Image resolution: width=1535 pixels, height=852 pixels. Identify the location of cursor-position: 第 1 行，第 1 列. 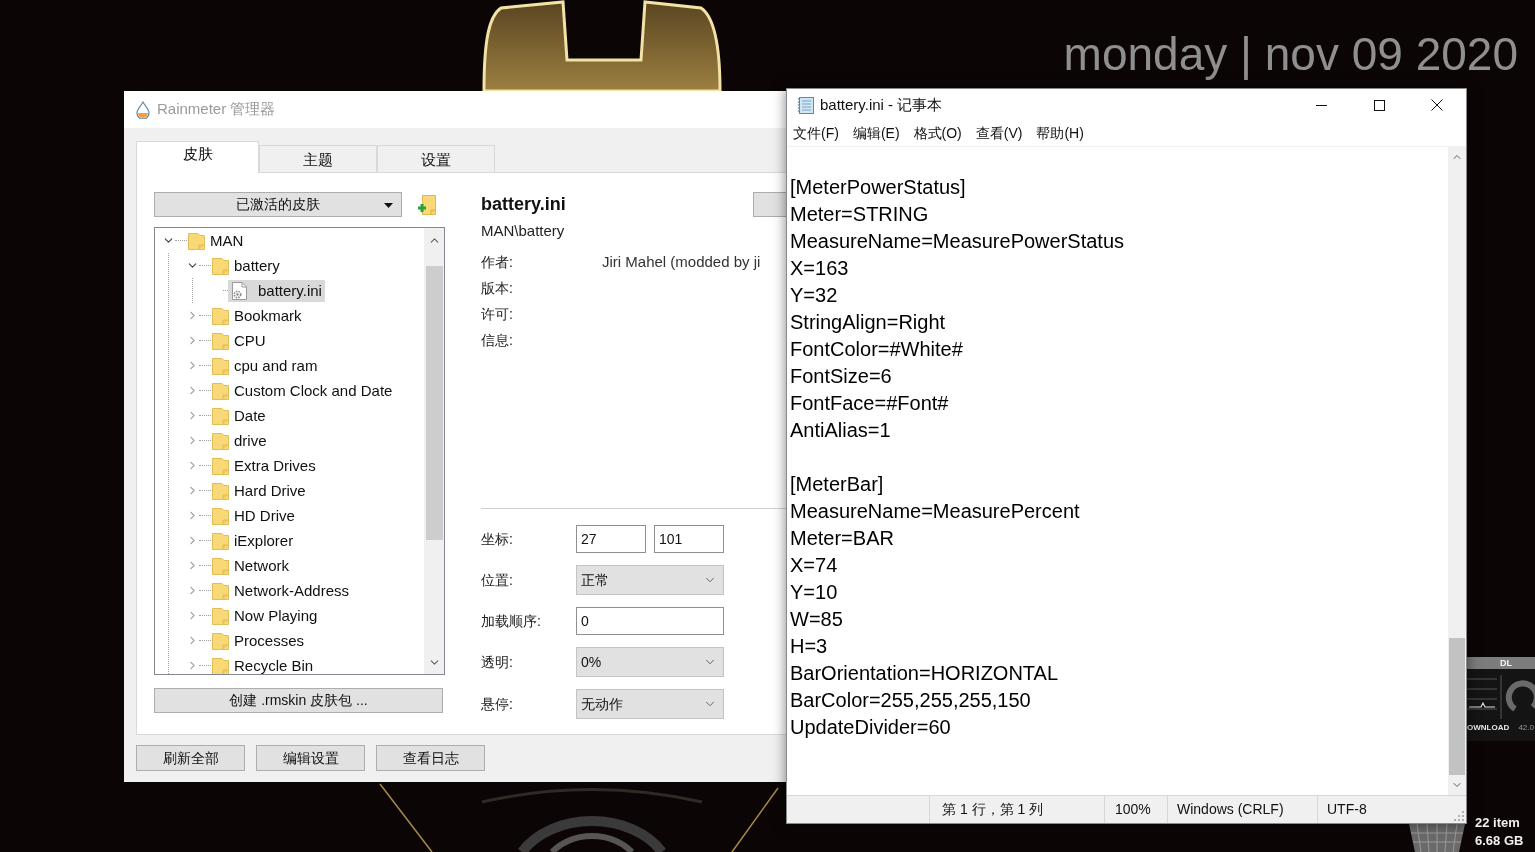
(993, 809).